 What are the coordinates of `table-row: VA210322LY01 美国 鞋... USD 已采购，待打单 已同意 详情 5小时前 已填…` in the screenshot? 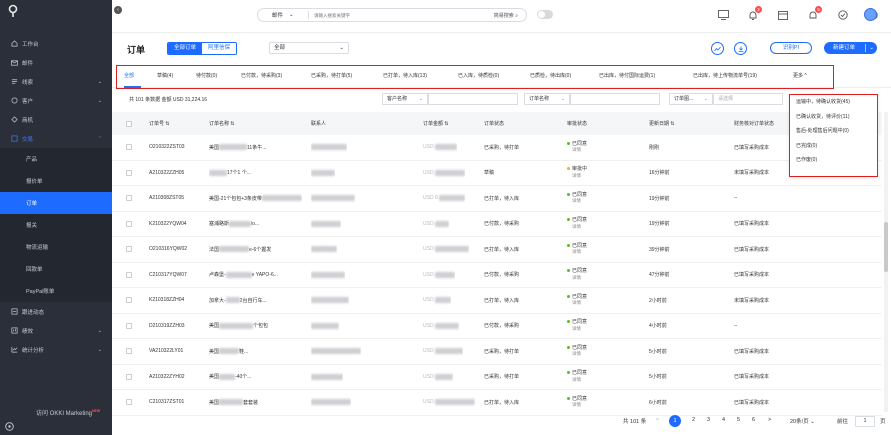 It's located at (497, 352).